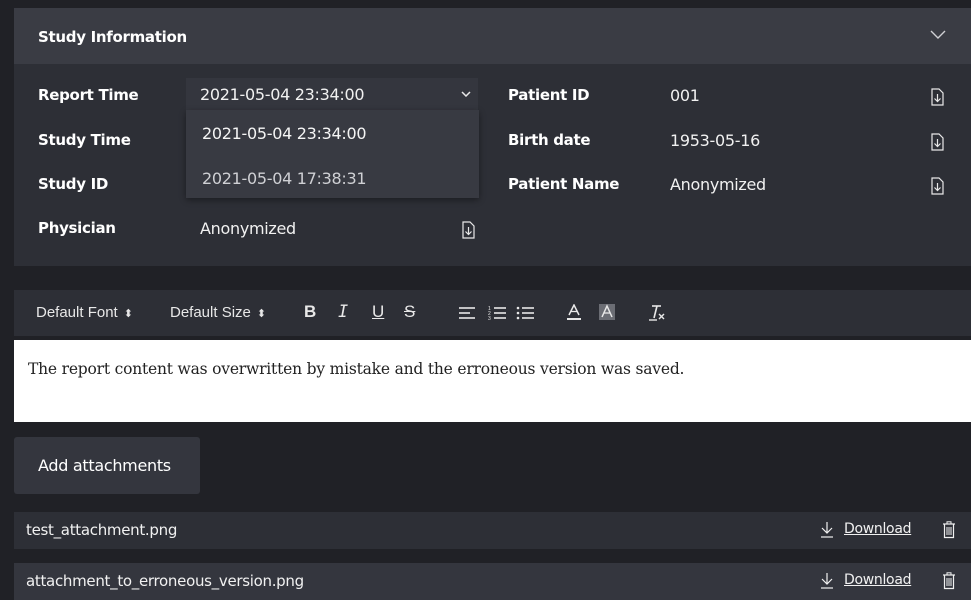 The width and height of the screenshot is (971, 600). I want to click on birth-date-value: 1953-05-16, so click(715, 140).